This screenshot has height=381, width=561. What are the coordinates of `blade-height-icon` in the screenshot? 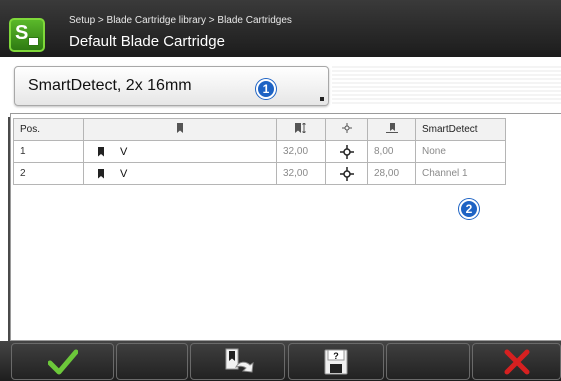 It's located at (300, 128).